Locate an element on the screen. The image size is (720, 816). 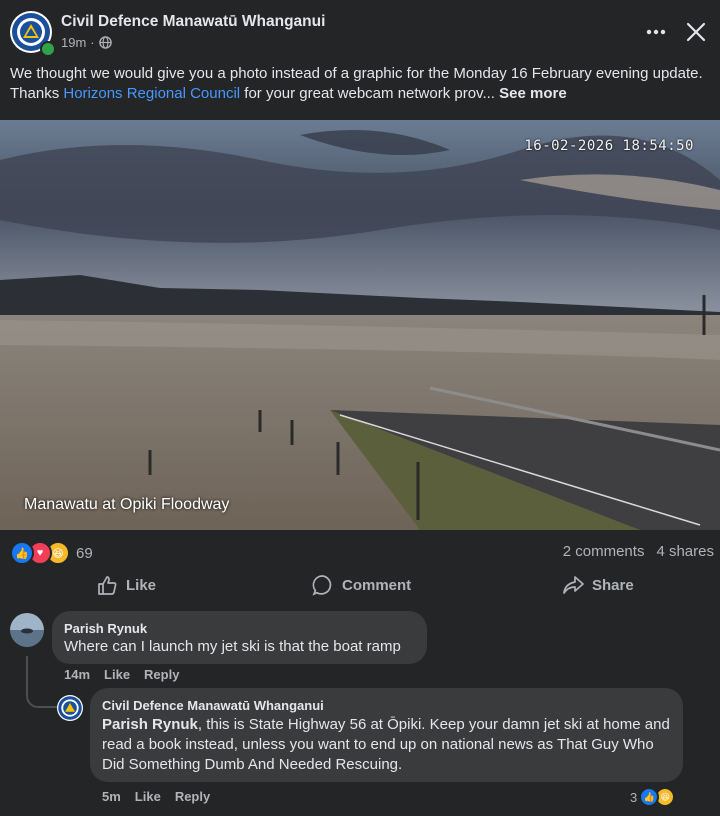
comment-meta: 14m Like Reply is located at coordinates (121, 674).